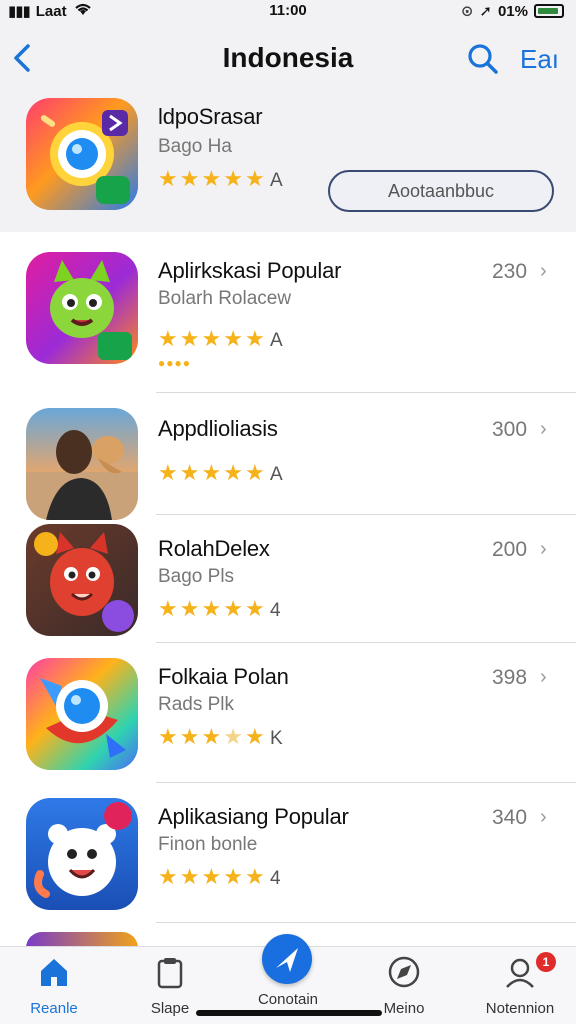 The image size is (576, 1024). Describe the element at coordinates (288, 999) in the screenshot. I see `tab-label: Conotain` at that location.